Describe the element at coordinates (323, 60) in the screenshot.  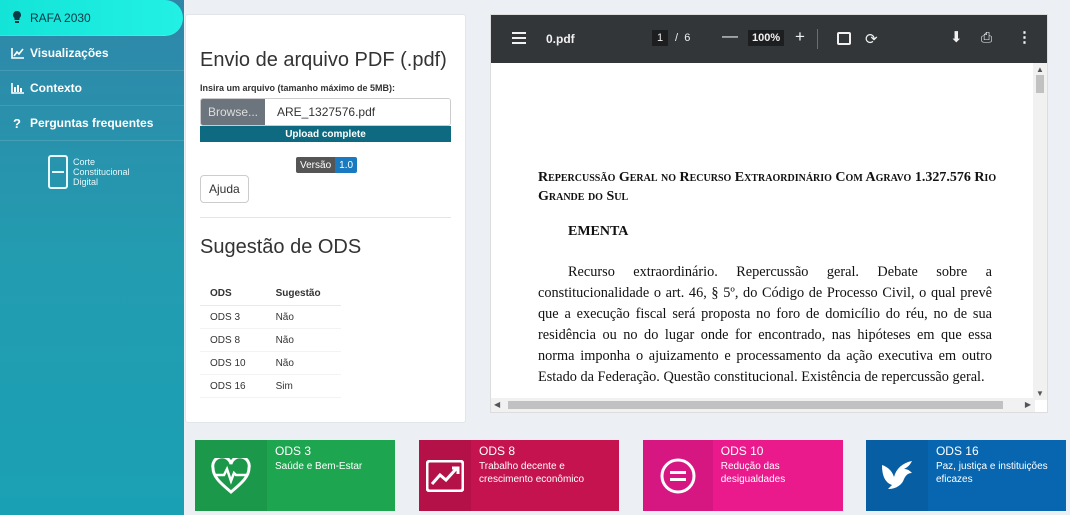
I see `upload-title: Envio de arquivo PDF (.pdf)` at that location.